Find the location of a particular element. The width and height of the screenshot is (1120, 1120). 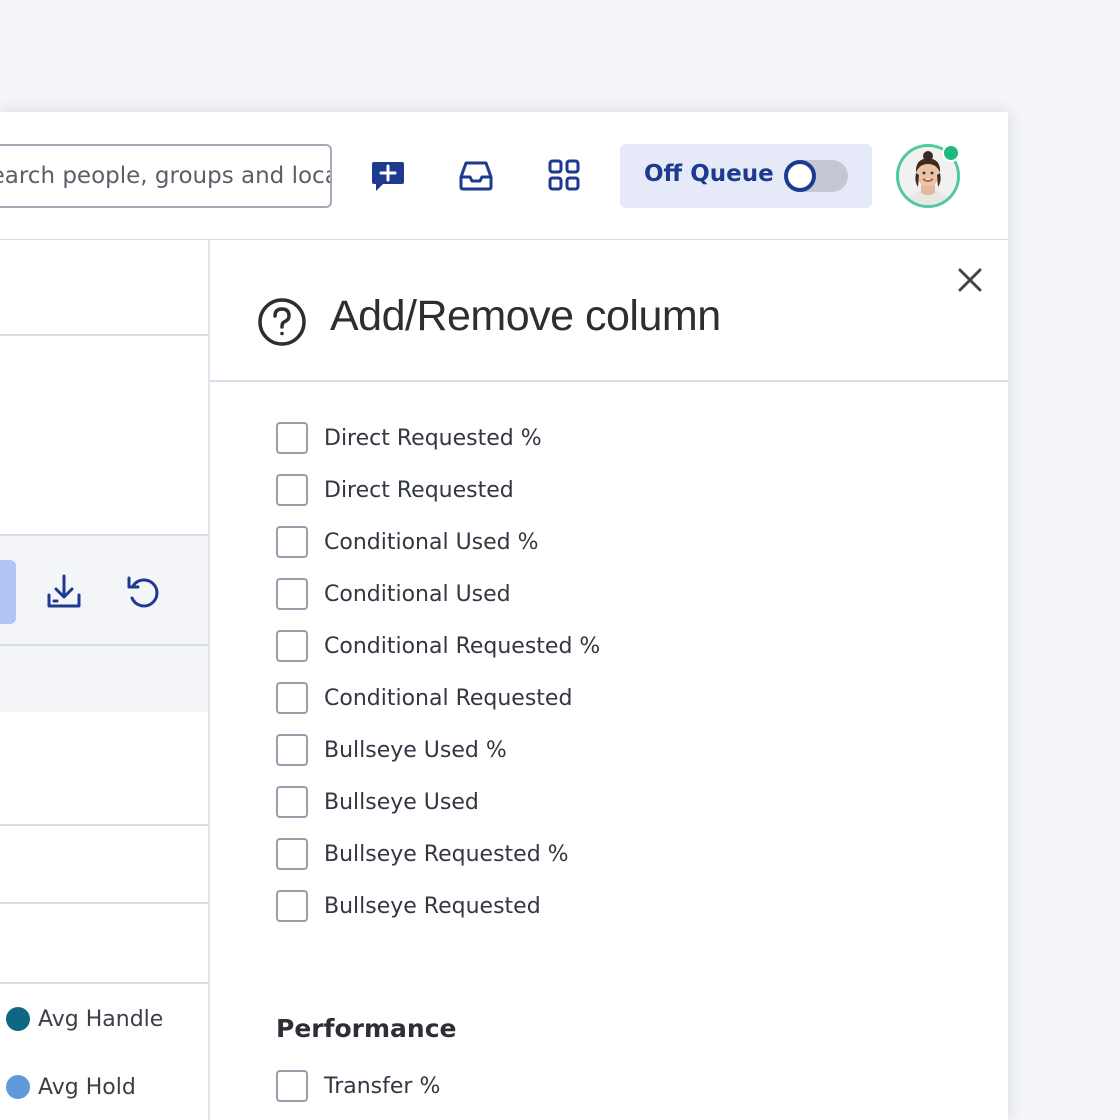

checkbox-label: Bullseye Requested % is located at coordinates (446, 854).